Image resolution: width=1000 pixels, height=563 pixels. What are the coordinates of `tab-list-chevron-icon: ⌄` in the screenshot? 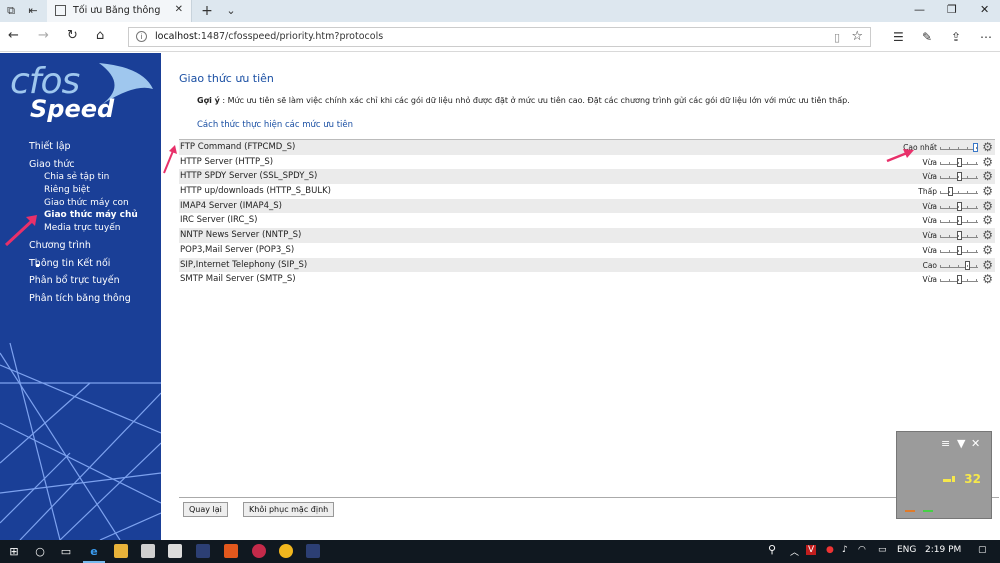 It's located at (231, 11).